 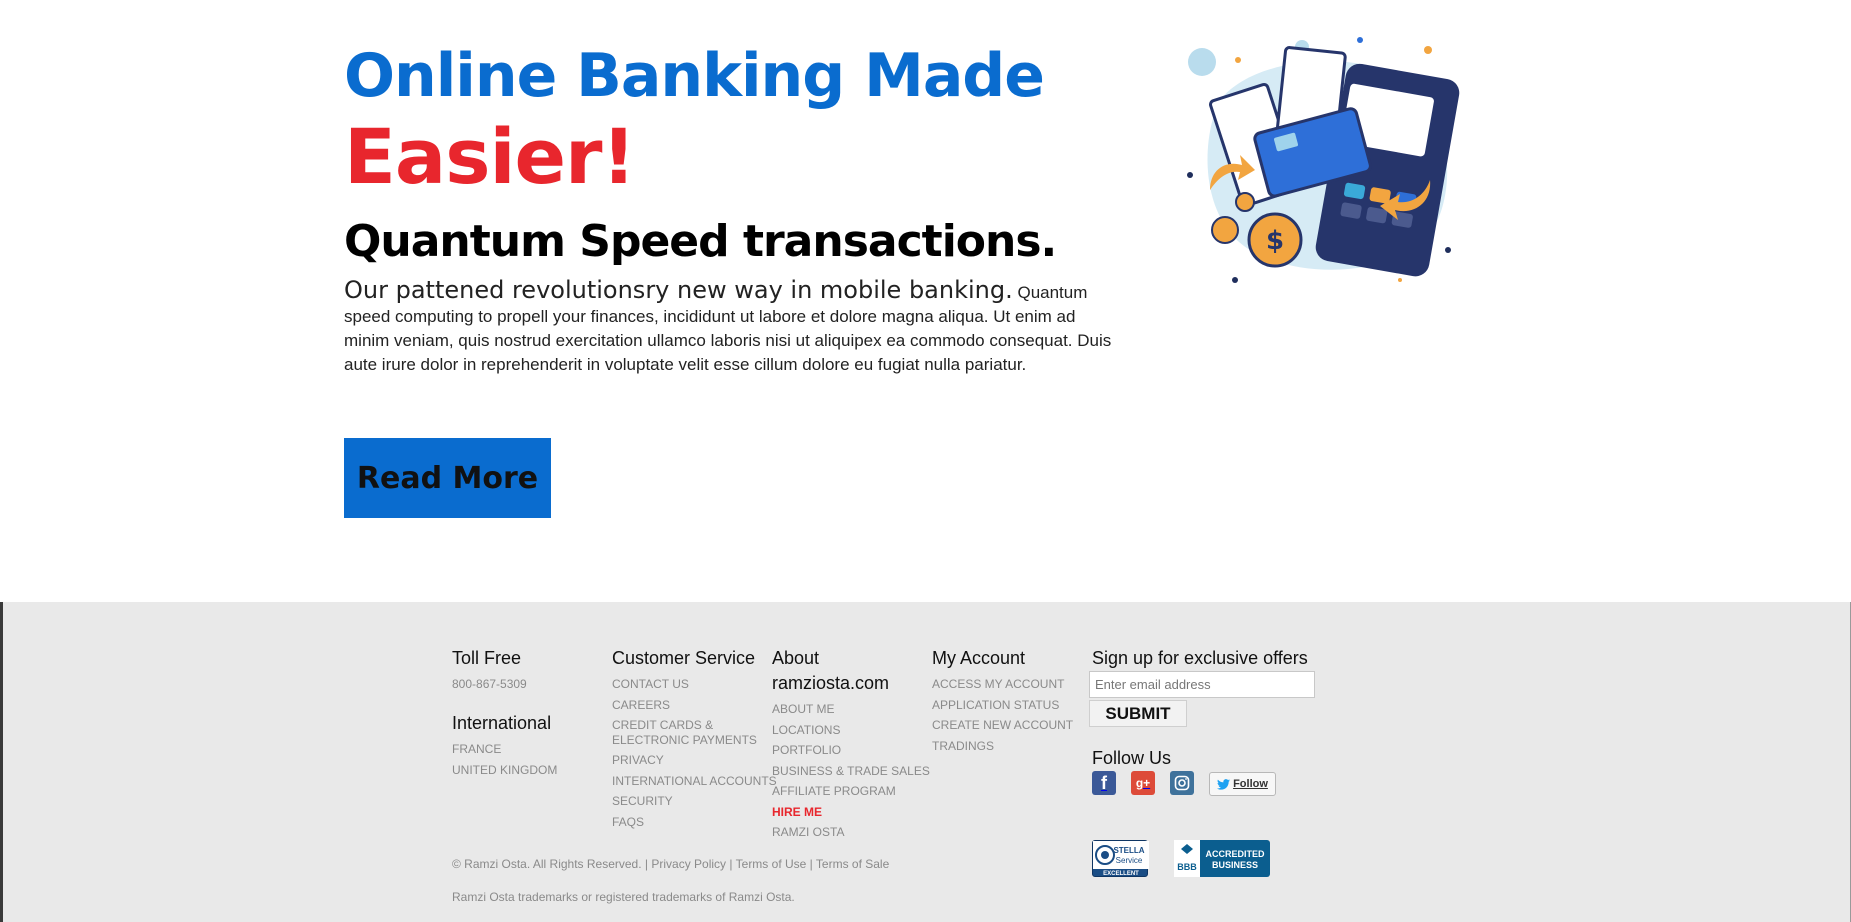 I want to click on facebook-icon: f, so click(x=1104, y=783).